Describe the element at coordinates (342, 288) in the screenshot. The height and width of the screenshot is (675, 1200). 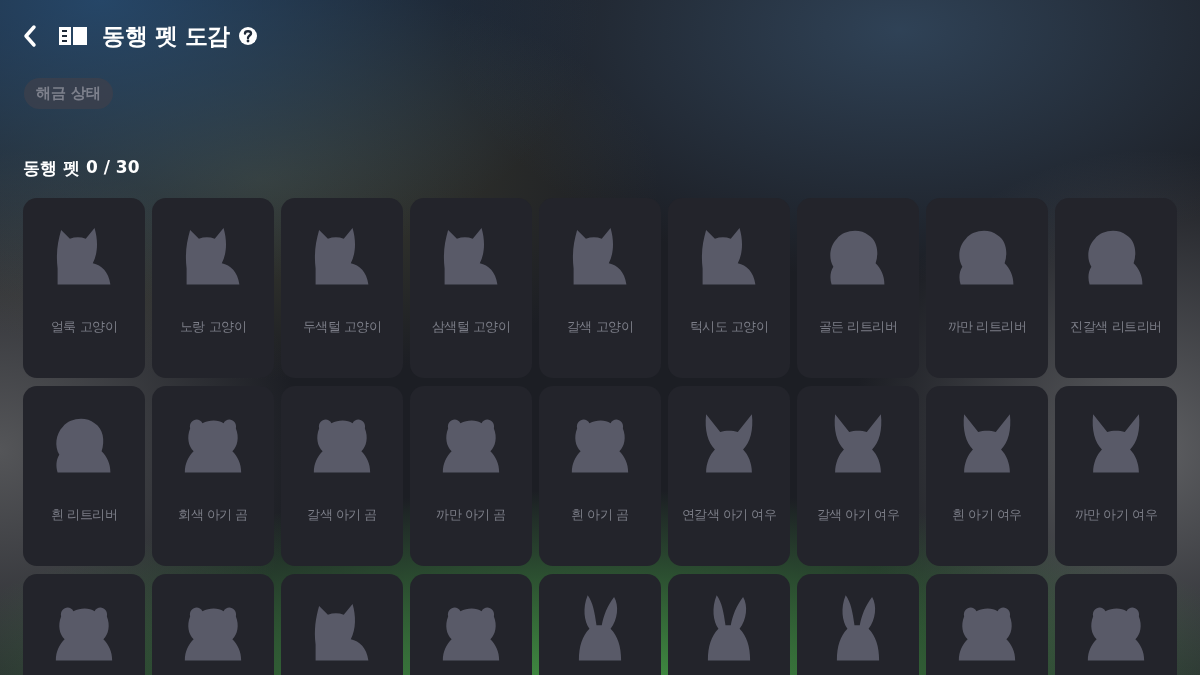
I see `pet-card: 두색털 고양이` at that location.